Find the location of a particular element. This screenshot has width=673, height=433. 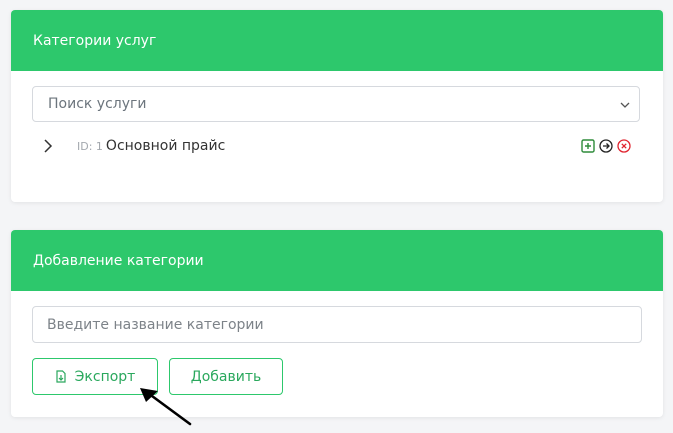

add-category-card-header: Добавление категории is located at coordinates (337, 260).